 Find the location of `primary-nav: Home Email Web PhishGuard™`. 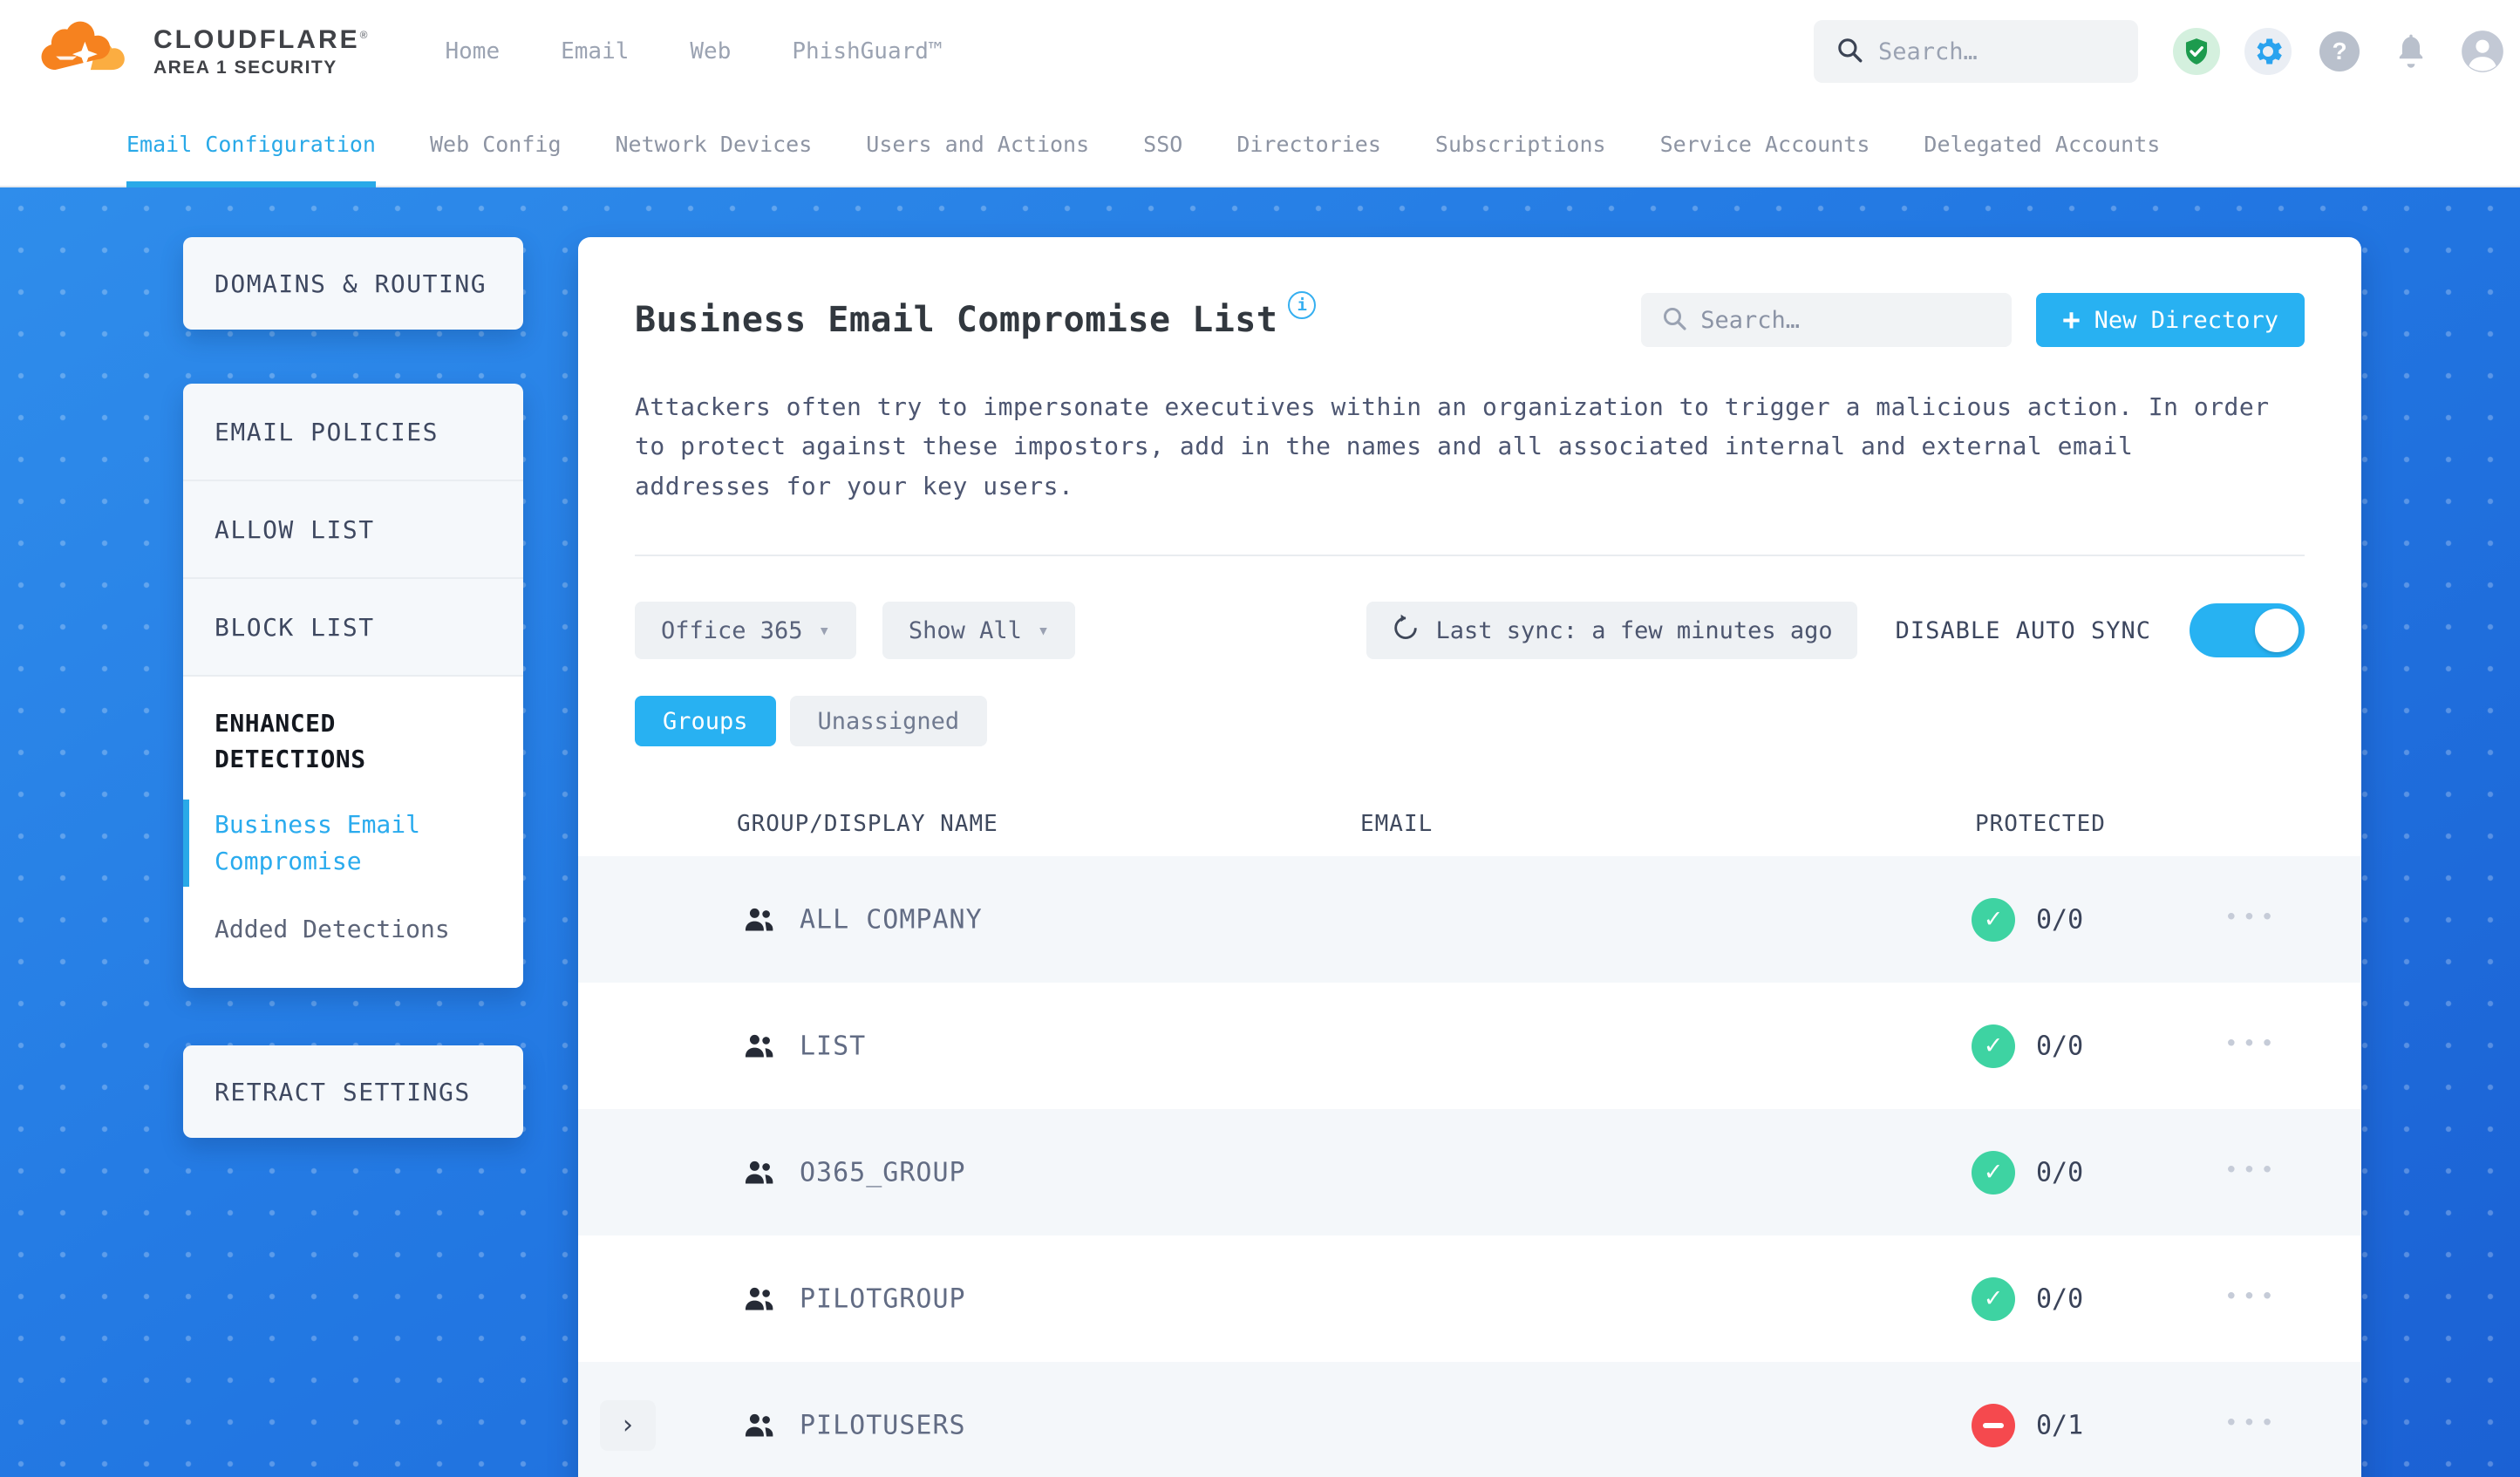

primary-nav: Home Email Web PhishGuard™ is located at coordinates (694, 52).